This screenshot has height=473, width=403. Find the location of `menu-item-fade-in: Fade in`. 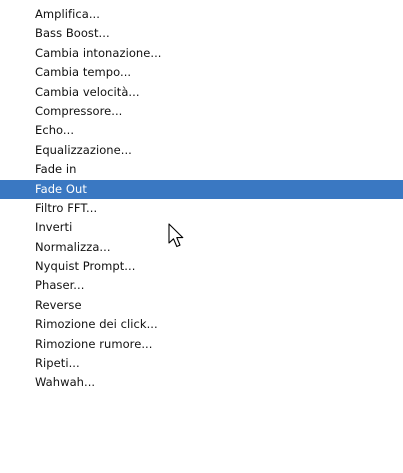

menu-item-fade-in: Fade in is located at coordinates (201, 169).